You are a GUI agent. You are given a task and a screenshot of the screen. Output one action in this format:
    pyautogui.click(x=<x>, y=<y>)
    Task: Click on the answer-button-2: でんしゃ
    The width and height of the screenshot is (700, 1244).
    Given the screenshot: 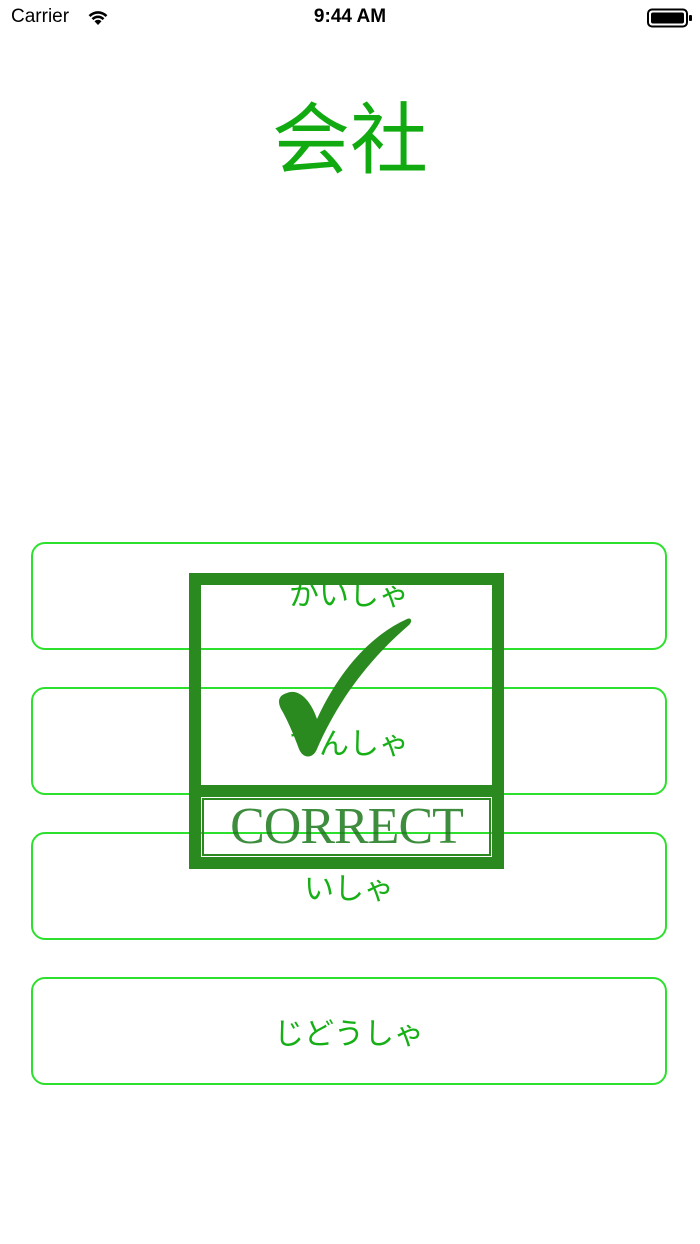 What is the action you would take?
    pyautogui.click(x=349, y=741)
    